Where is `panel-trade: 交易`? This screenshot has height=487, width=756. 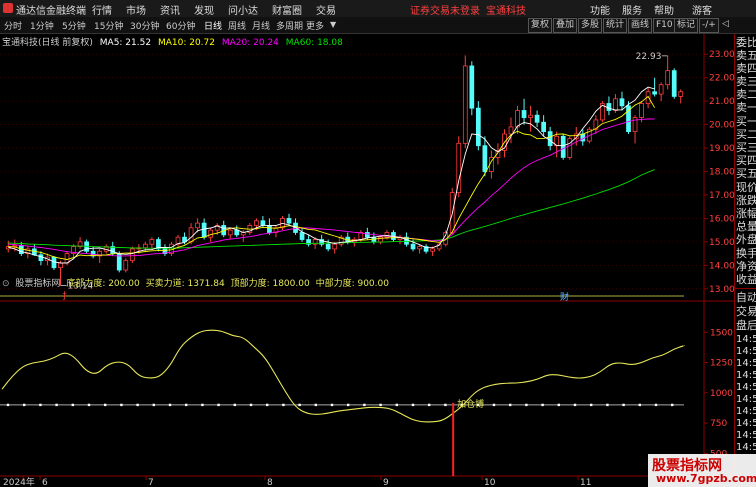
panel-trade: 交易 is located at coordinates (746, 312).